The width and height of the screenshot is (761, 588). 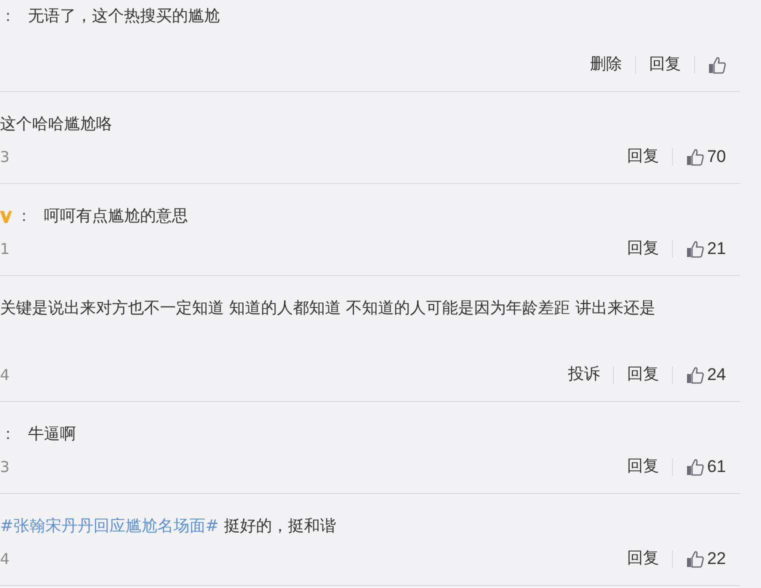 What do you see at coordinates (116, 216) in the screenshot?
I see `comment-text: 呵呵有点尴尬的意思` at bounding box center [116, 216].